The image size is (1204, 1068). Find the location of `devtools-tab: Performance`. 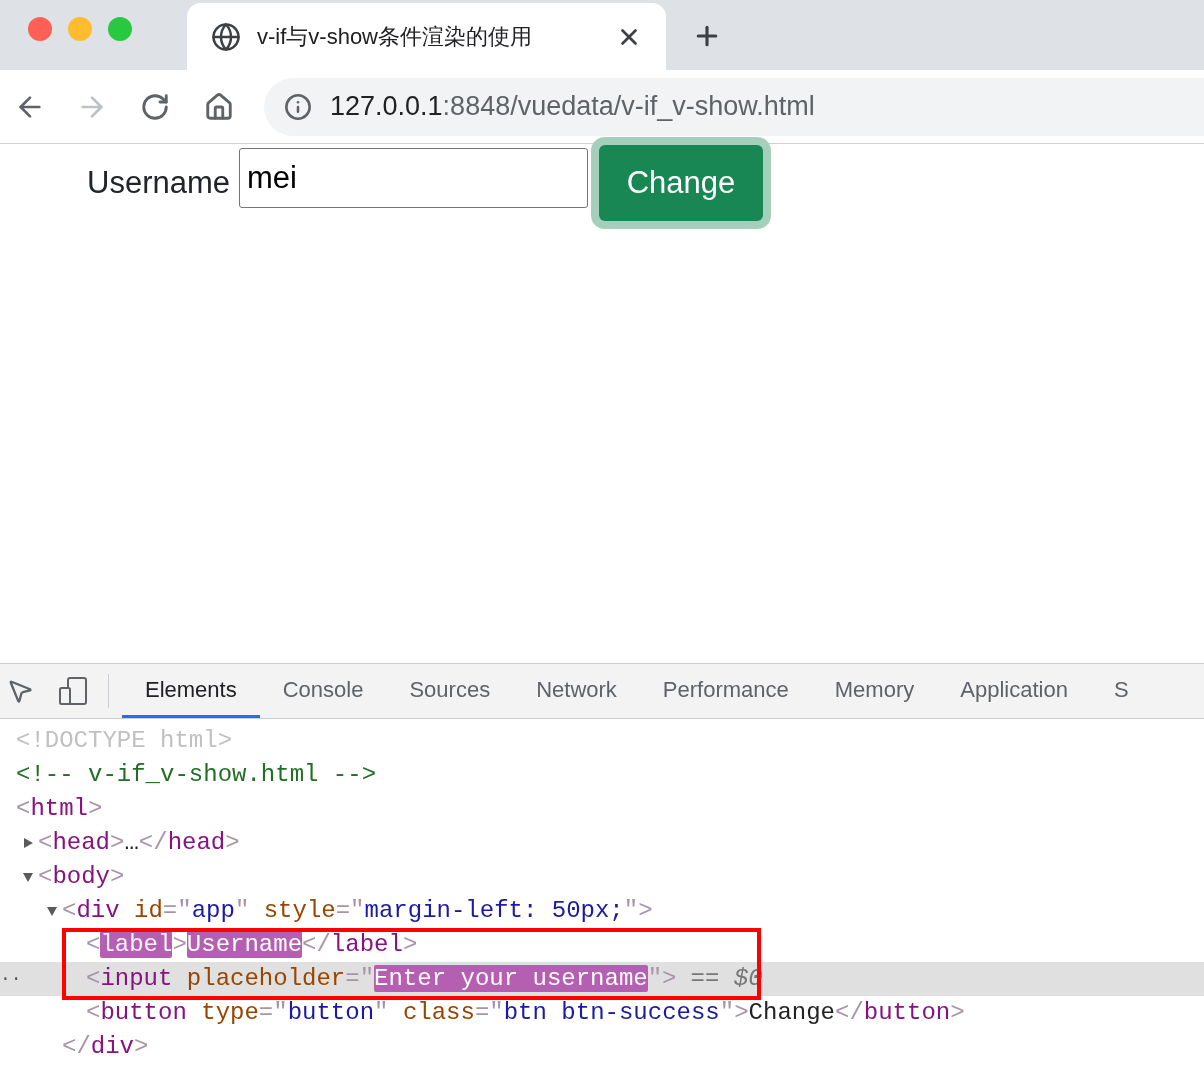

devtools-tab: Performance is located at coordinates (725, 691).